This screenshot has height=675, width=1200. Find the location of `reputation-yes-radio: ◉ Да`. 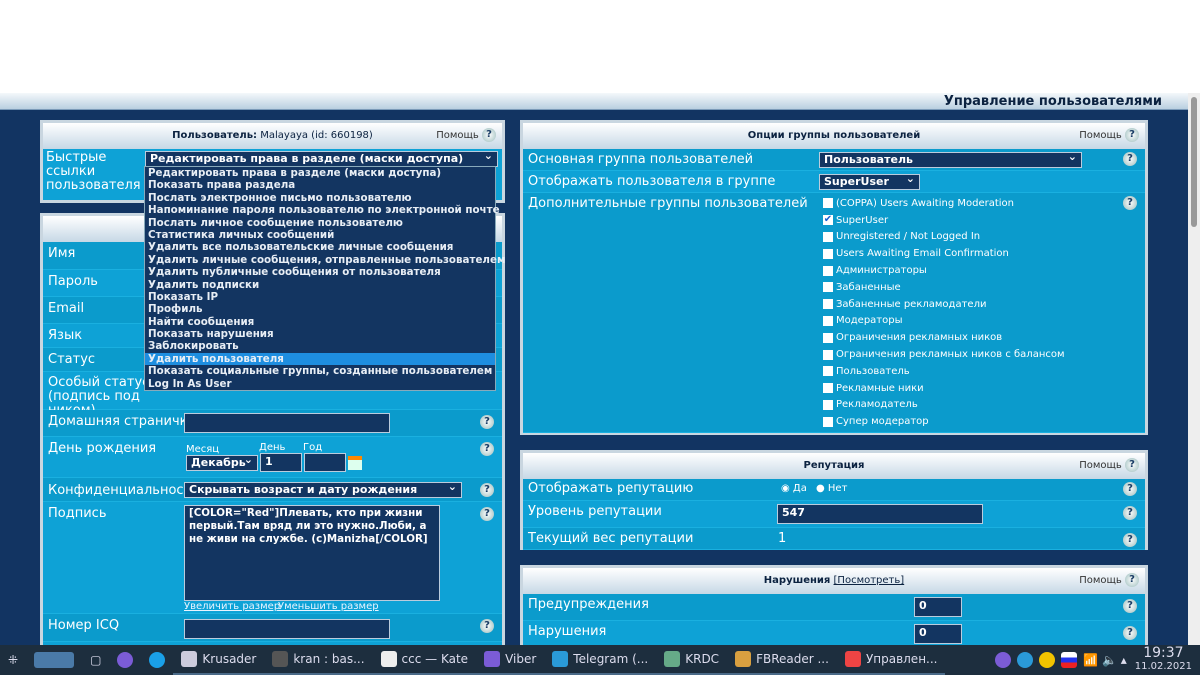

reputation-yes-radio: ◉ Да is located at coordinates (794, 488).